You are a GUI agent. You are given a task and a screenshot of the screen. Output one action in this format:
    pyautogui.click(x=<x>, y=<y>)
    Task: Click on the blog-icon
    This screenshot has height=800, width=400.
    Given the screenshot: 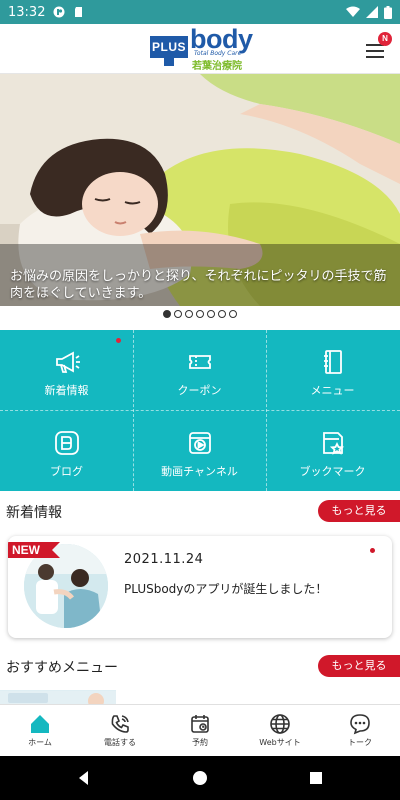 What is the action you would take?
    pyautogui.click(x=66, y=443)
    